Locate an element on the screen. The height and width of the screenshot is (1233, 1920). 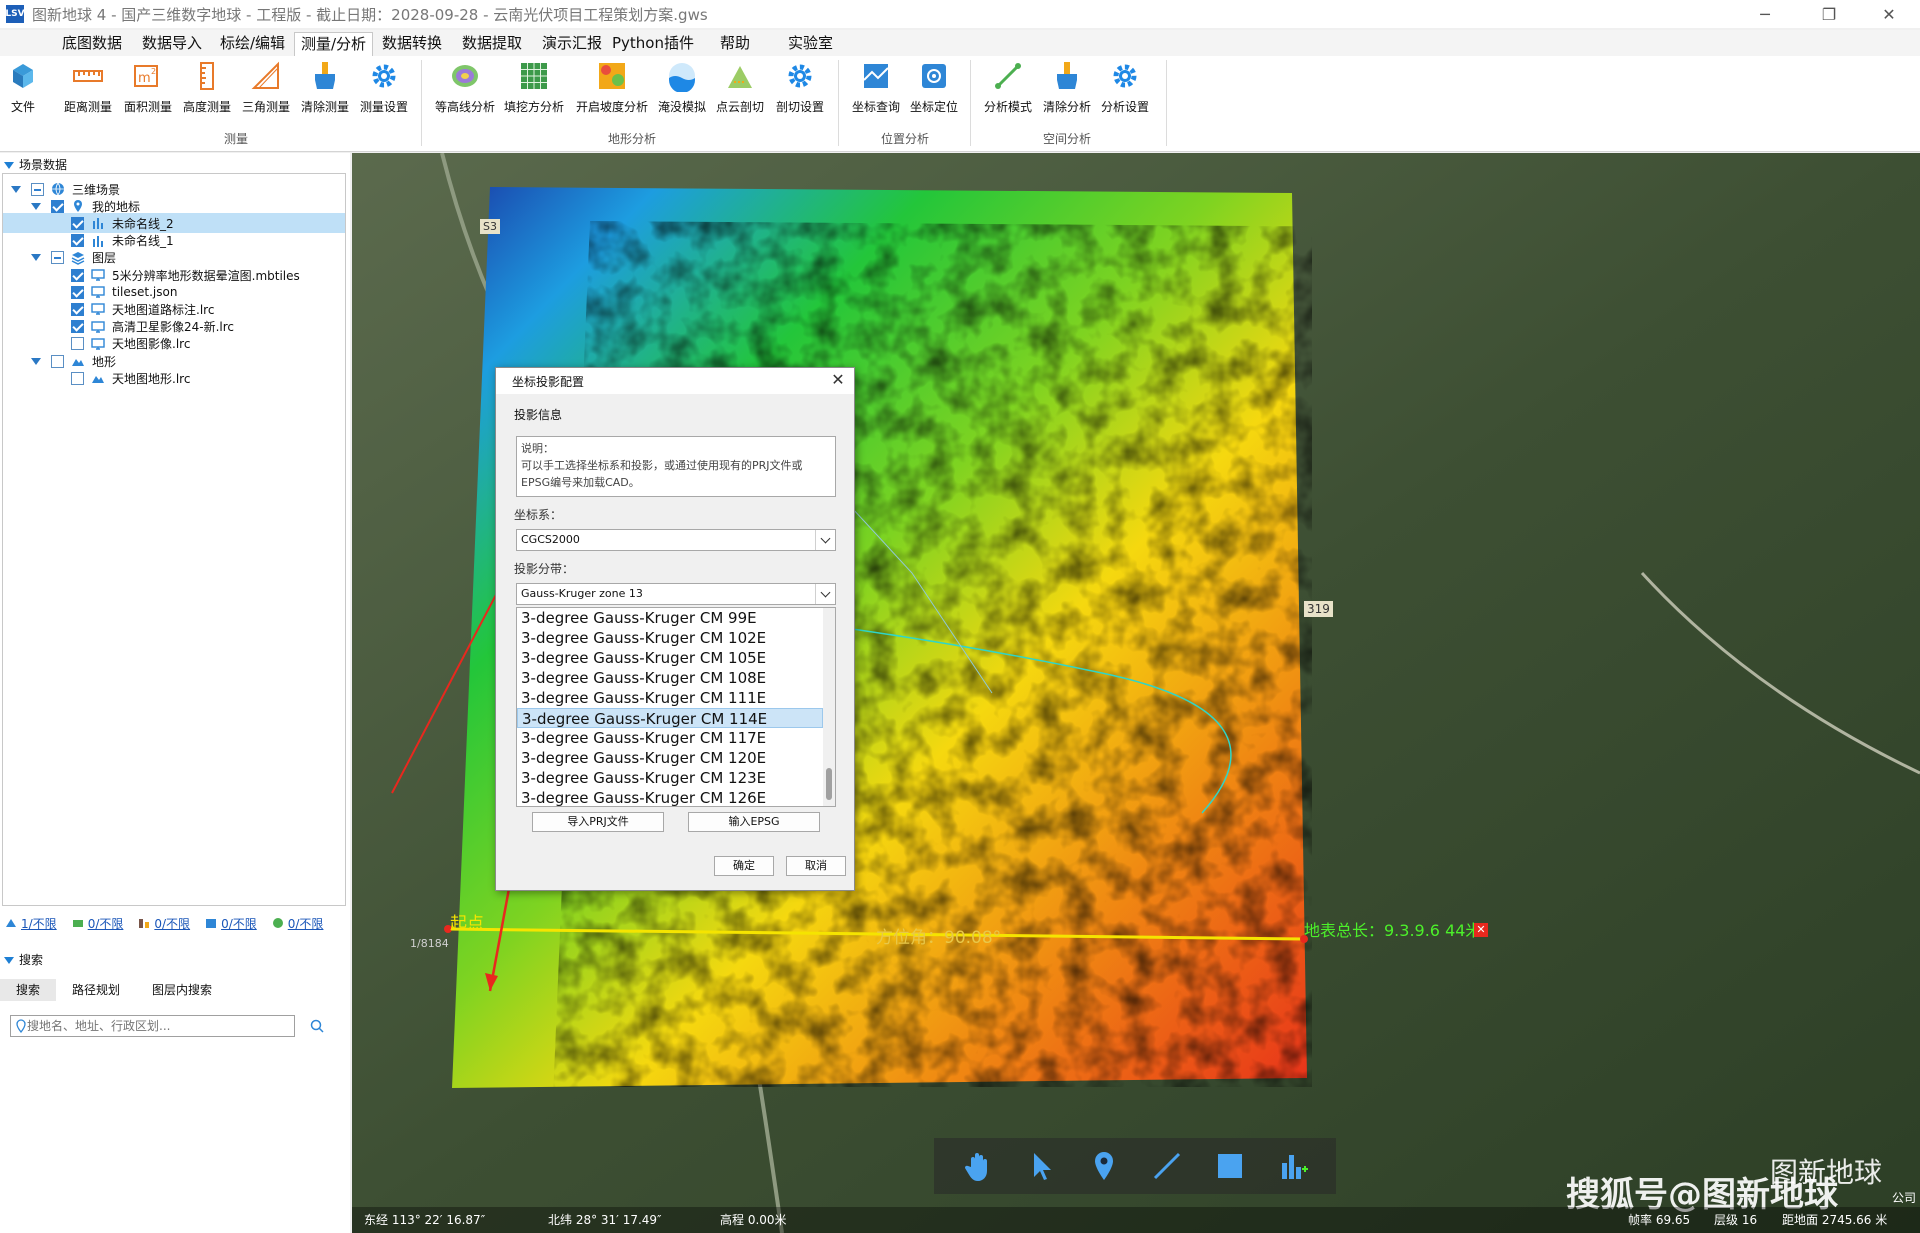
clear-measure-button: 清除测量 is located at coordinates (325, 92).